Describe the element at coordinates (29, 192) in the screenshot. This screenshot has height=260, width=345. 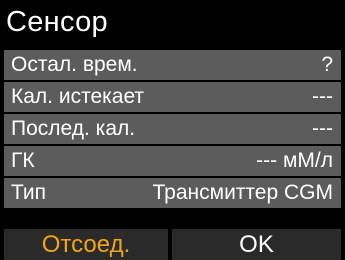
I see `row-label: Тип` at that location.